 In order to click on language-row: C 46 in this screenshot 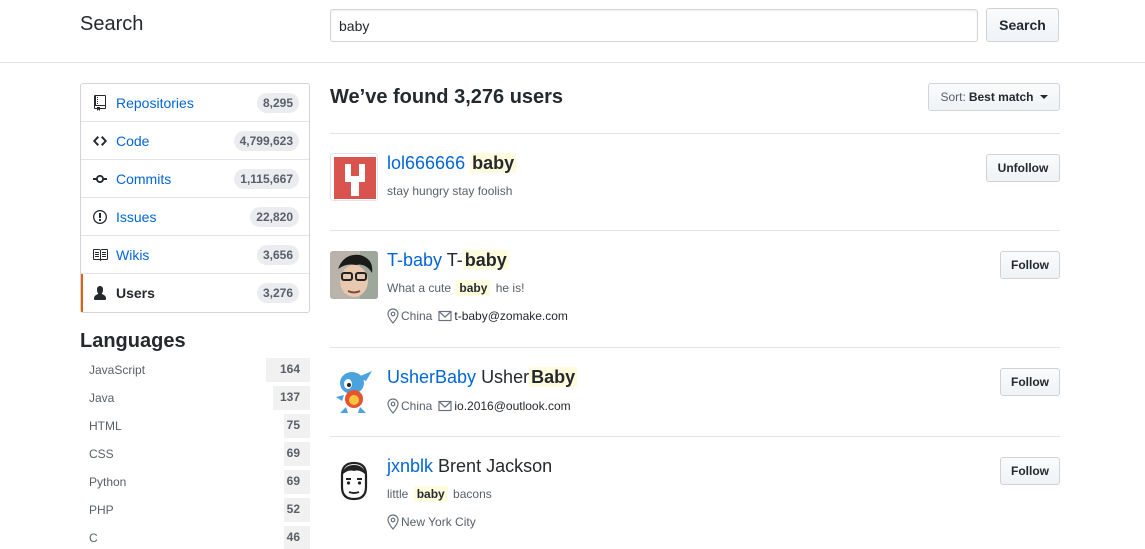, I will do `click(195, 536)`.